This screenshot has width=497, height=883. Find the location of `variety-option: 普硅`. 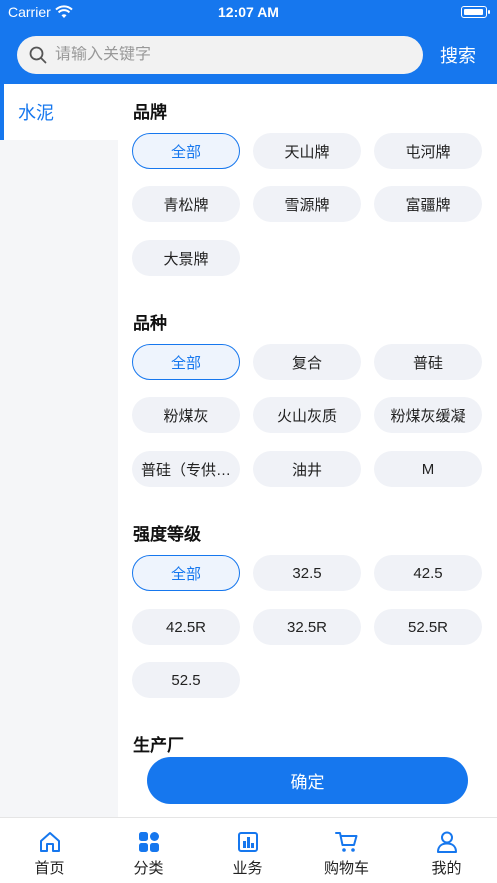

variety-option: 普硅 is located at coordinates (428, 362).